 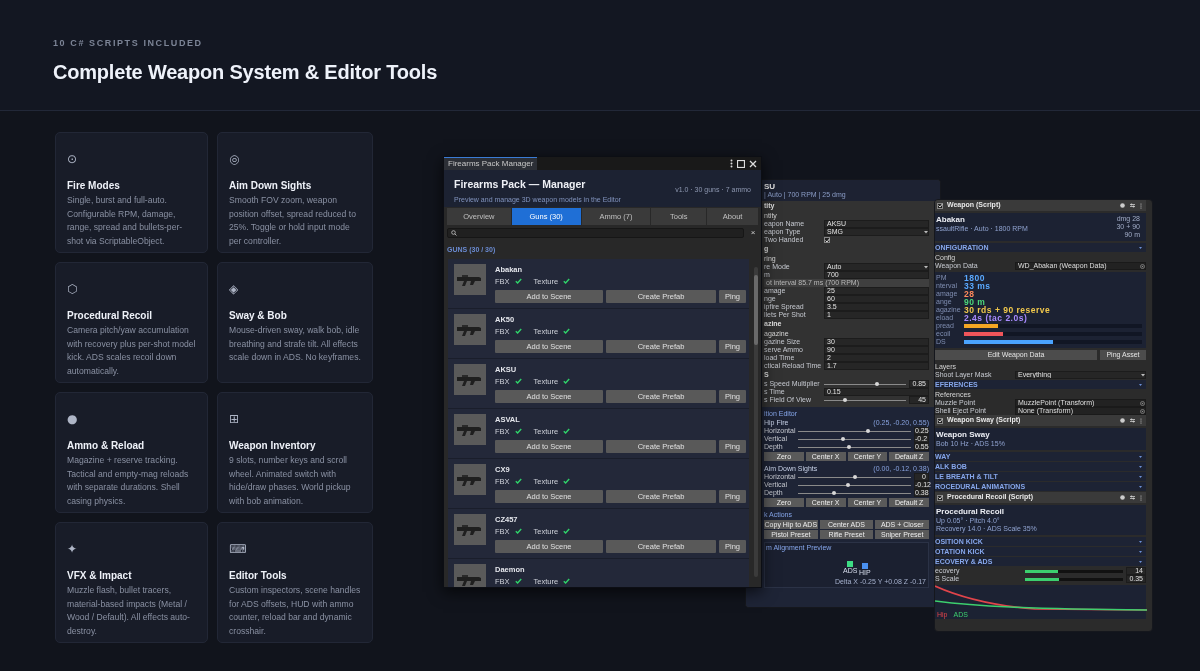 What do you see at coordinates (273, 446) in the screenshot?
I see `feature-title: Weapon Inventory` at bounding box center [273, 446].